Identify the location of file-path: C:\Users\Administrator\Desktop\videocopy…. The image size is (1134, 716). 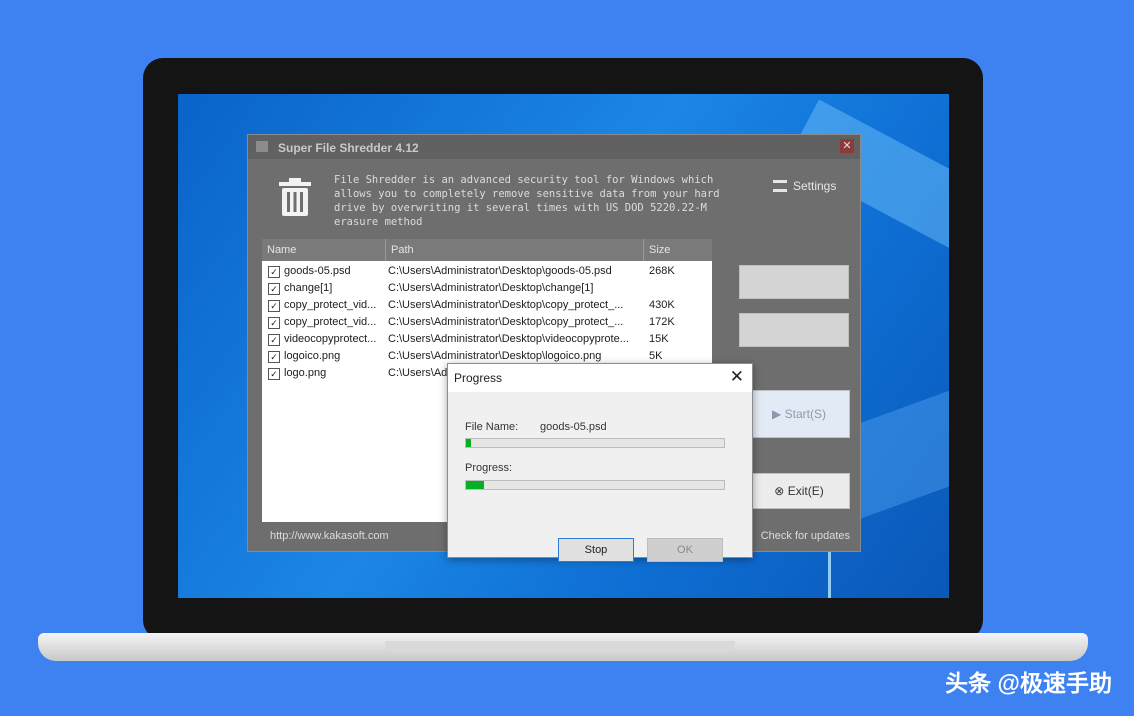
(508, 339).